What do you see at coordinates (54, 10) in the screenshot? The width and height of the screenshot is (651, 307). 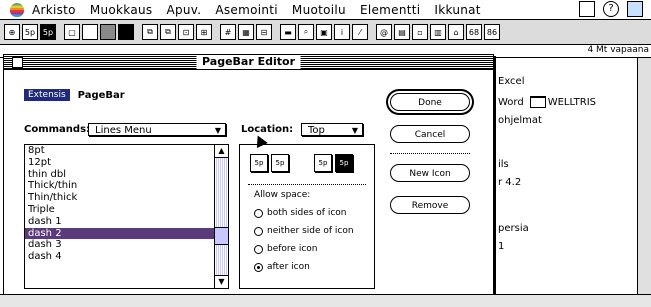 I see `menu-arkisto: Arkisto` at bounding box center [54, 10].